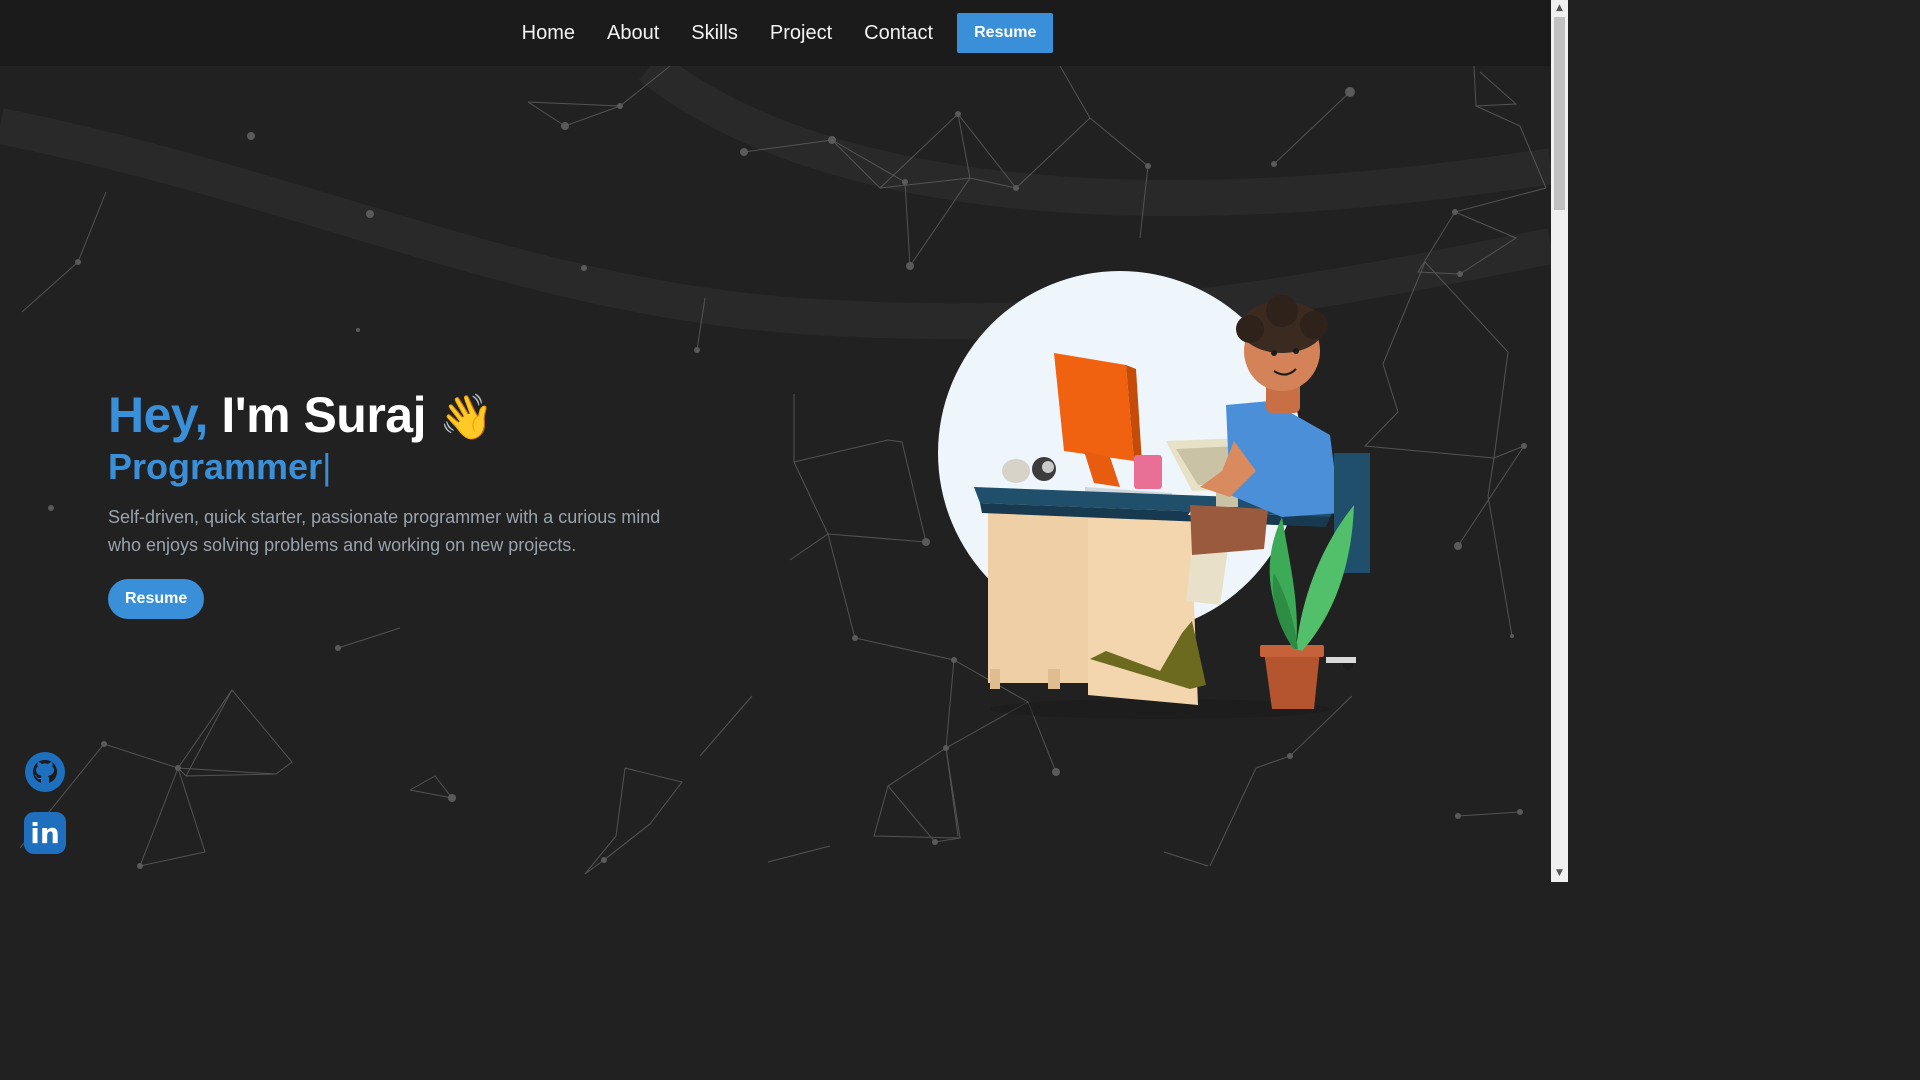 Image resolution: width=1920 pixels, height=1080 pixels. What do you see at coordinates (156, 599) in the screenshot?
I see `hero-resume-button: Resume` at bounding box center [156, 599].